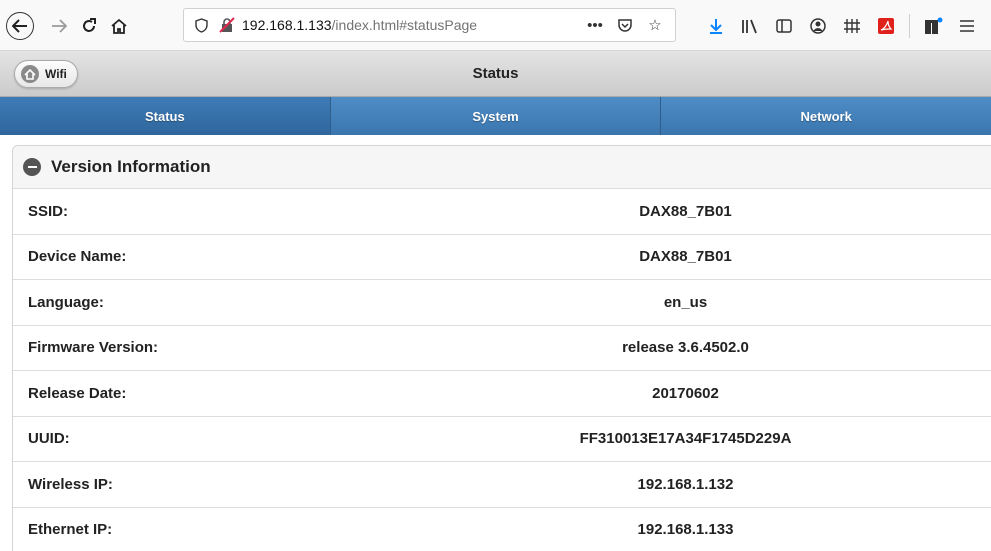  What do you see at coordinates (909, 26) in the screenshot?
I see `toolbar-separator` at bounding box center [909, 26].